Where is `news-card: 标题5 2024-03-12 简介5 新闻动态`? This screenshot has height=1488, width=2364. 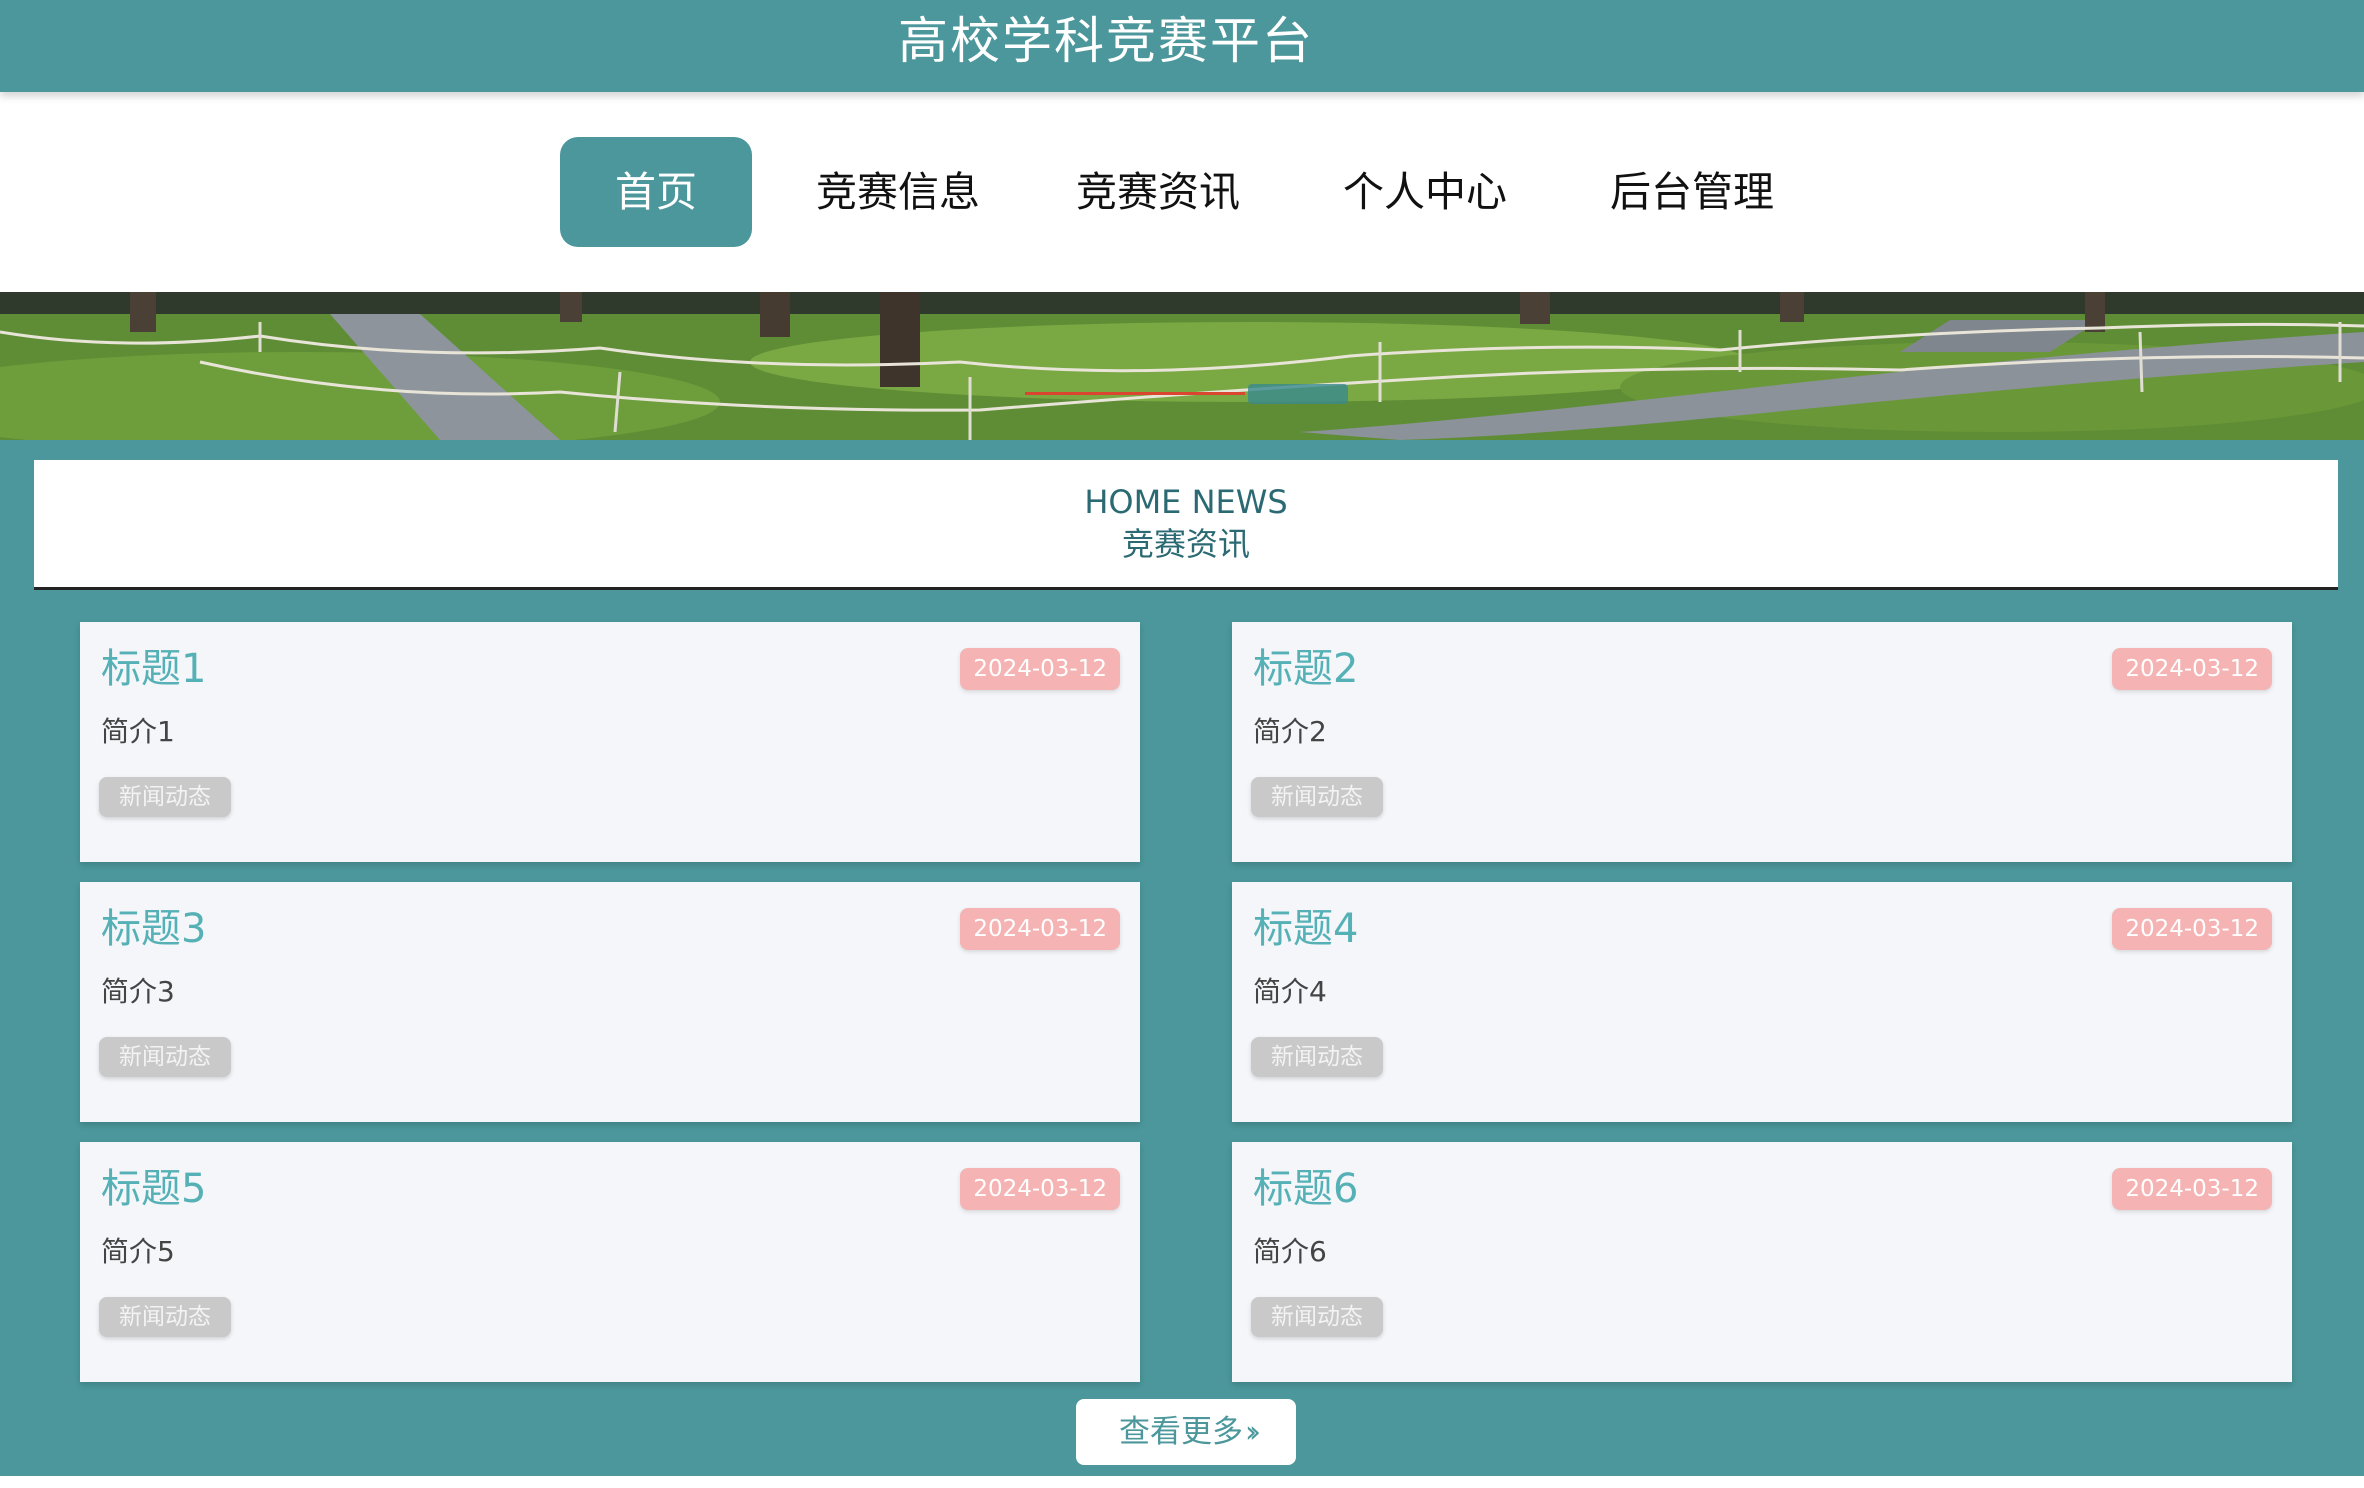
news-card: 标题5 2024-03-12 简介5 新闻动态 is located at coordinates (610, 1262).